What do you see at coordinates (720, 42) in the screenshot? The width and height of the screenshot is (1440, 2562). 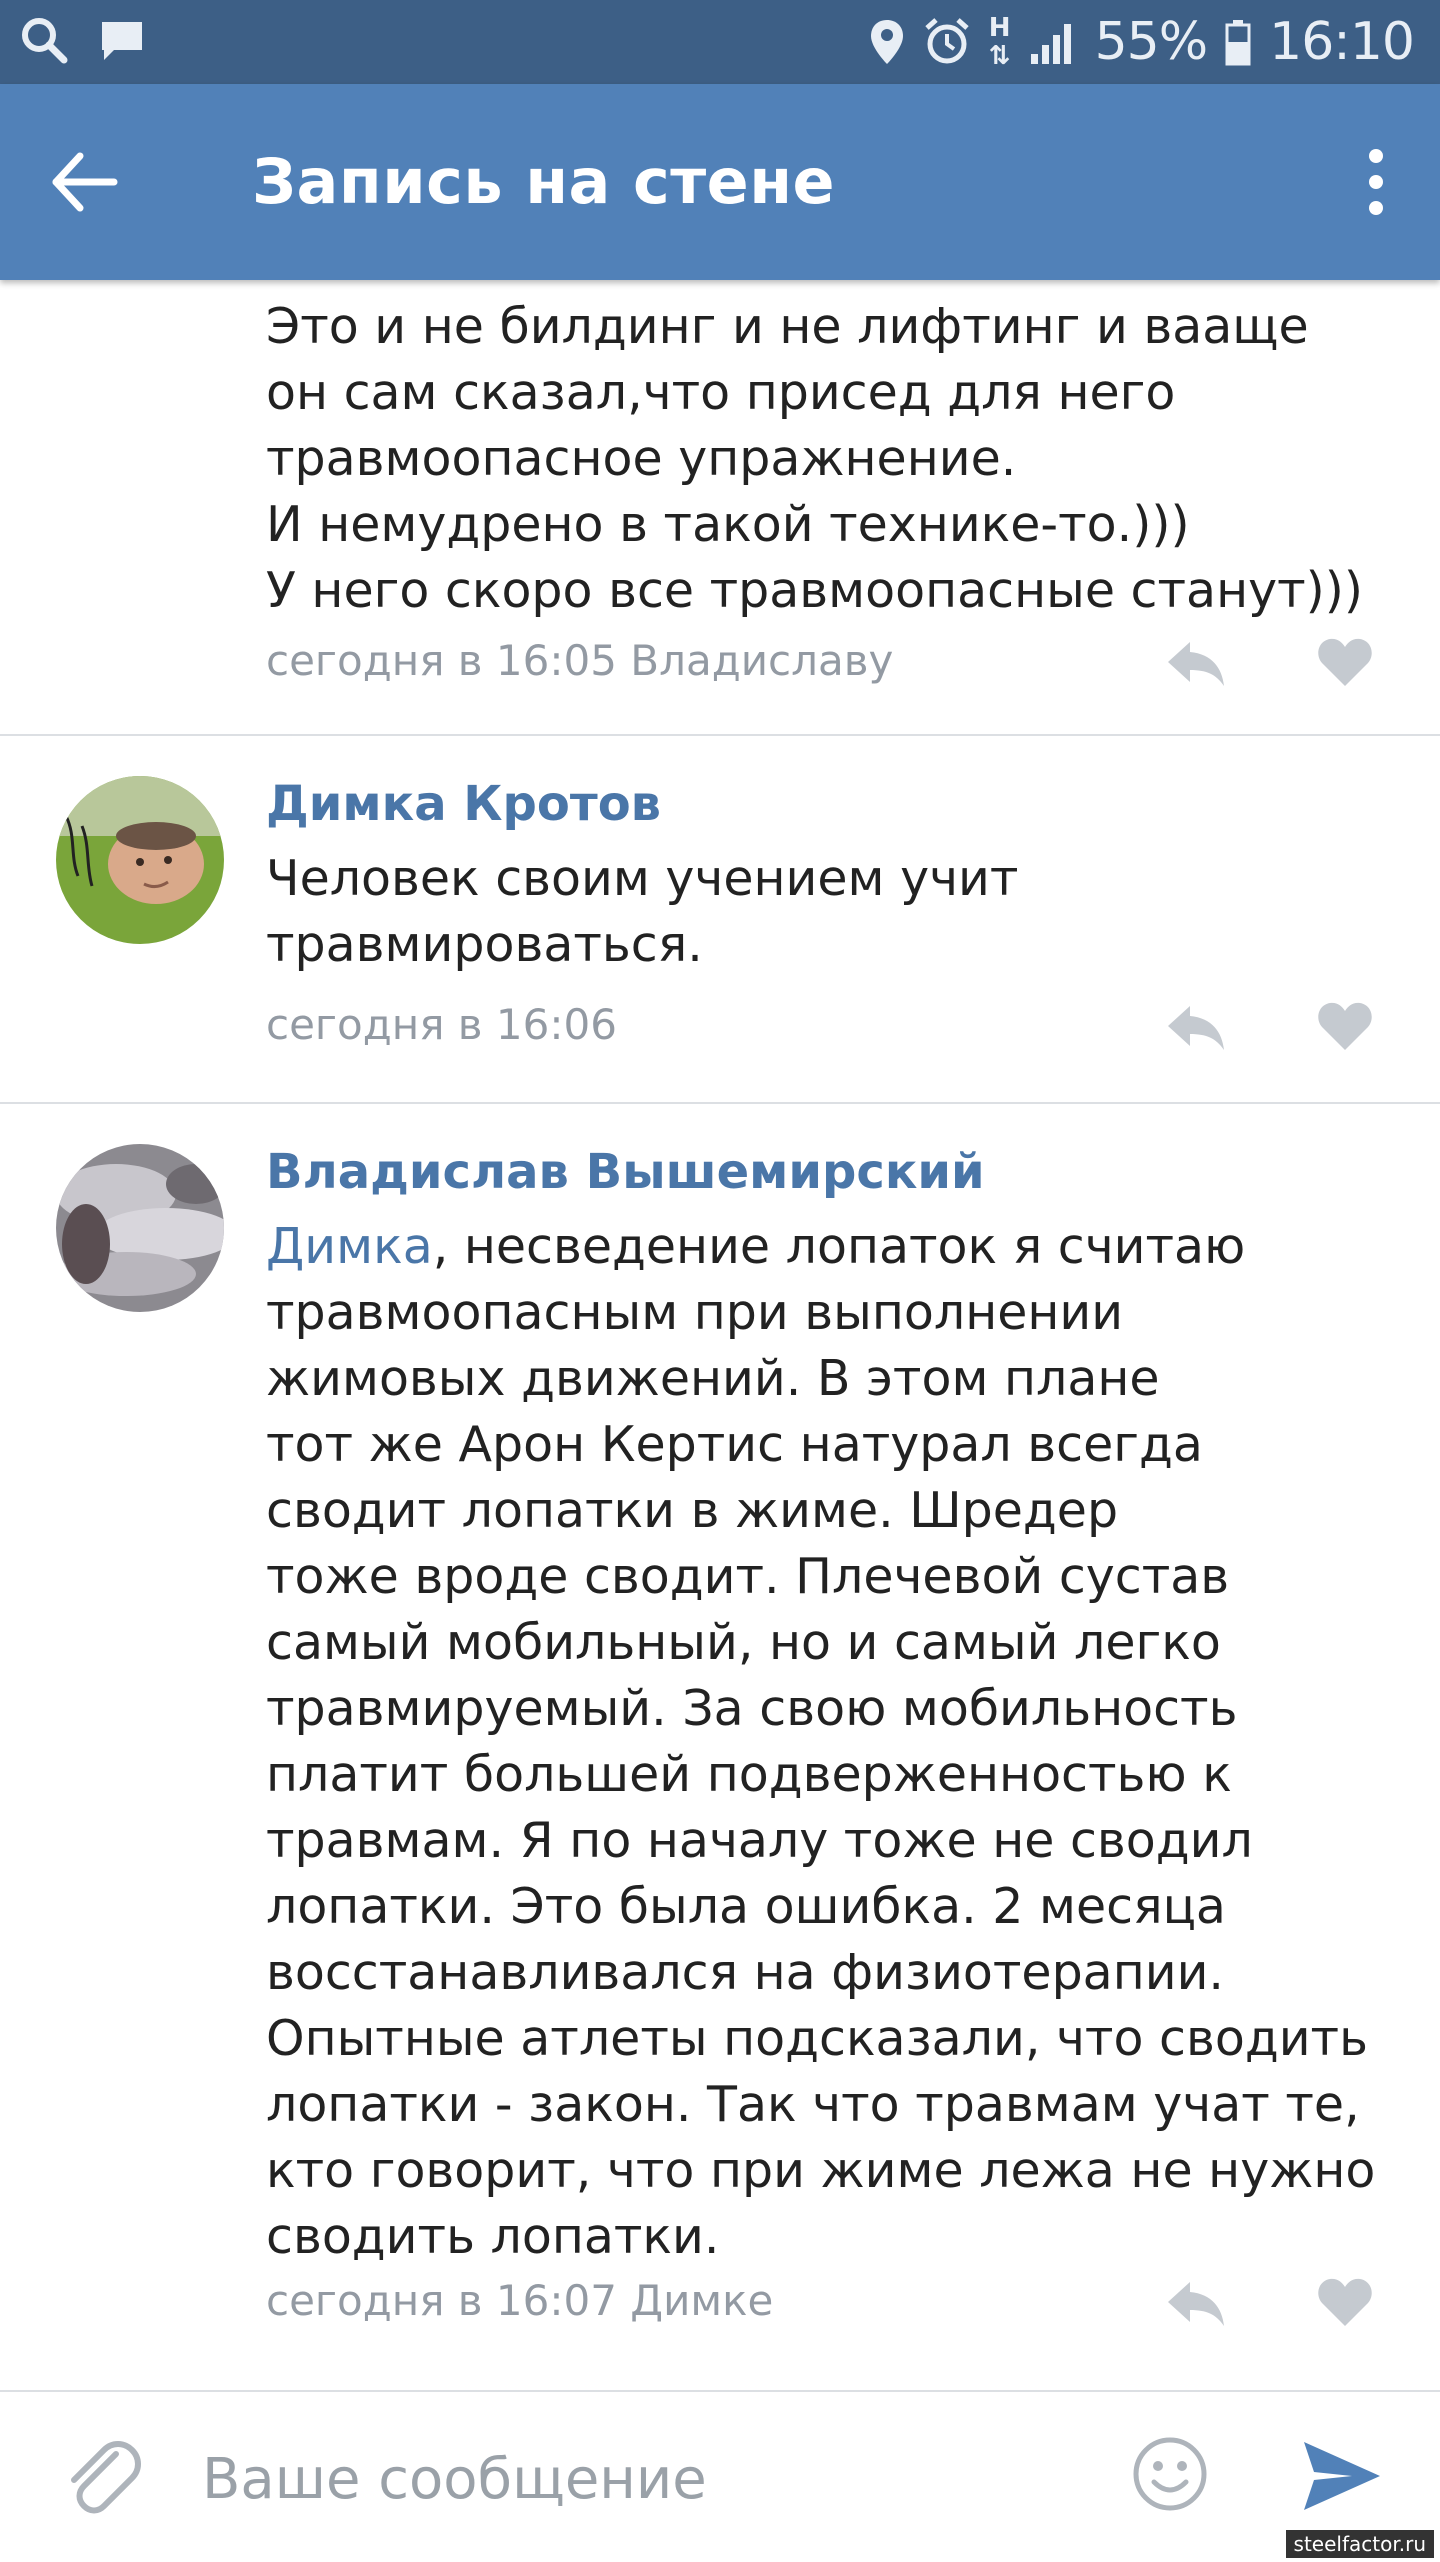 I see `status-bar: H ⇅ 55% 16:10` at bounding box center [720, 42].